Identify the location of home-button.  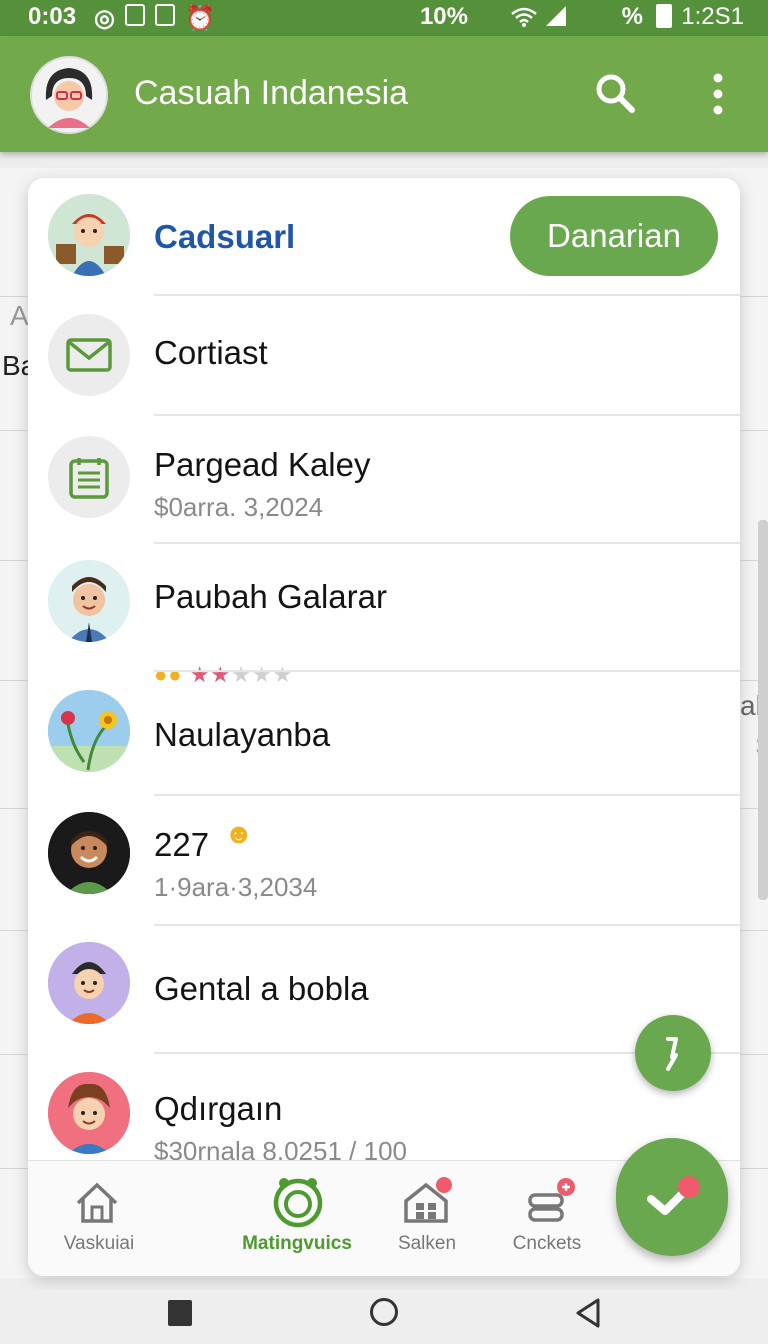
(384, 1312).